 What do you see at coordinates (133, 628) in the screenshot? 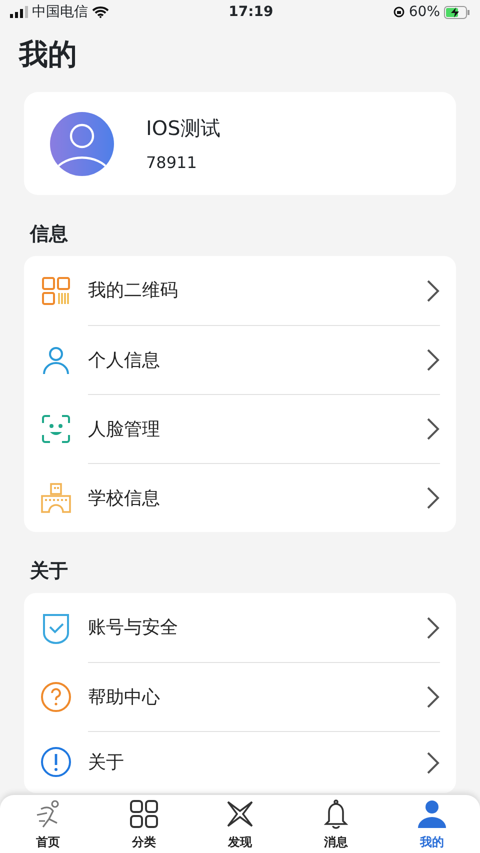
I see `item-label: 账号与安全` at bounding box center [133, 628].